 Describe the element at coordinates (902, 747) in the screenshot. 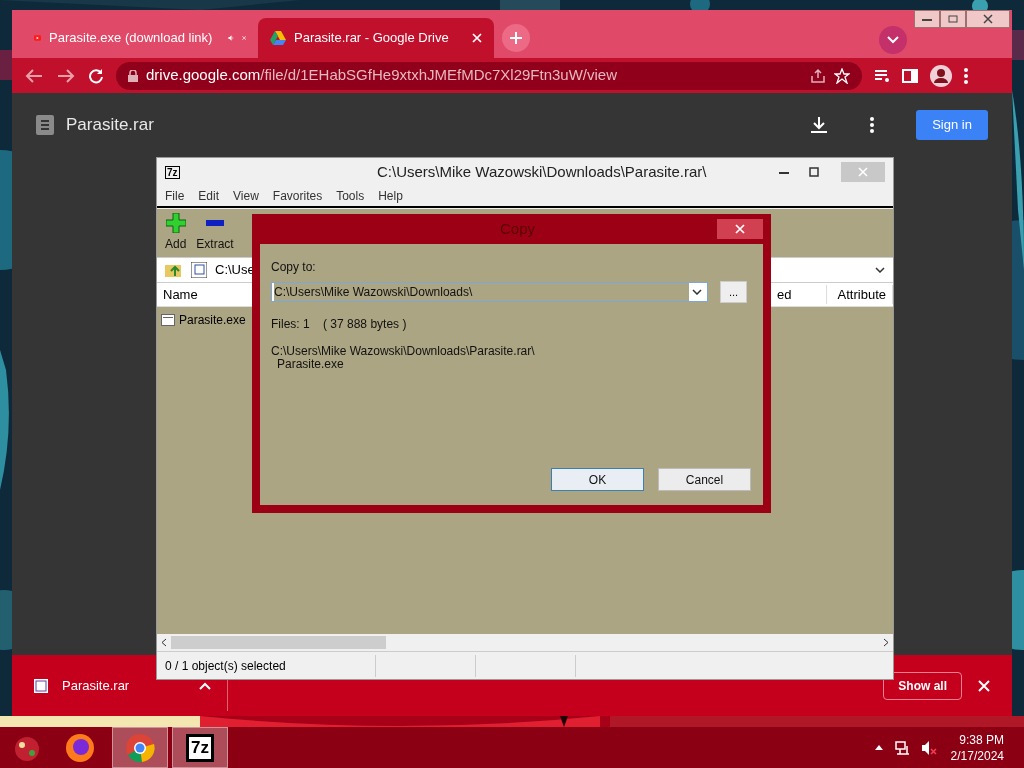

I see `network-icon` at that location.